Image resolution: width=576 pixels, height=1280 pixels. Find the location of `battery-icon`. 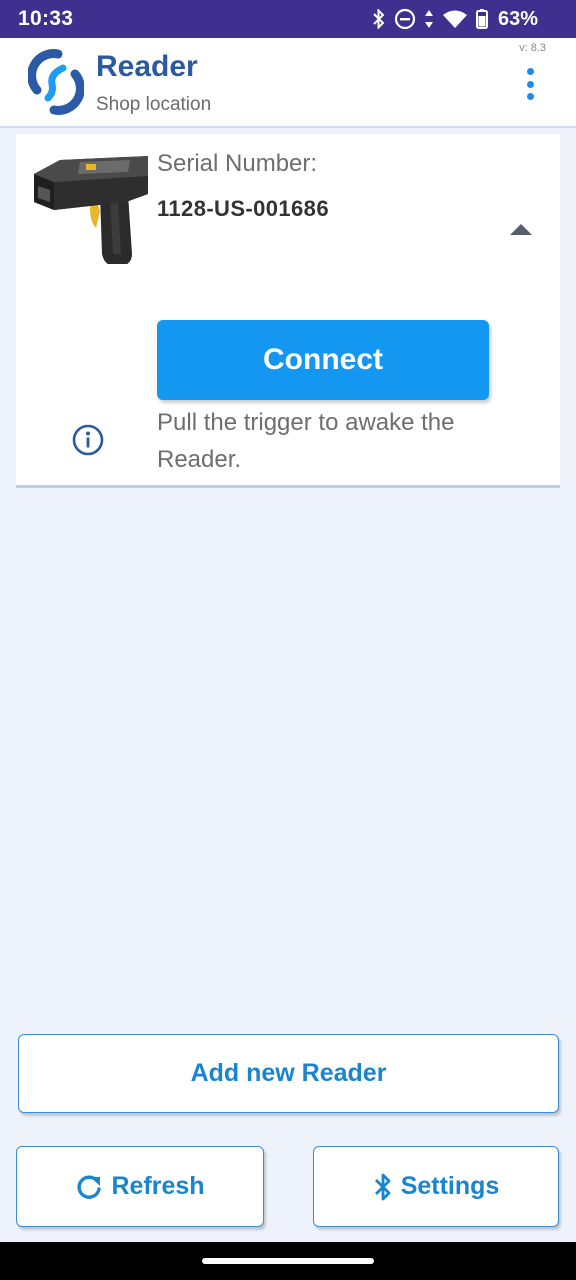

battery-icon is located at coordinates (481, 19).